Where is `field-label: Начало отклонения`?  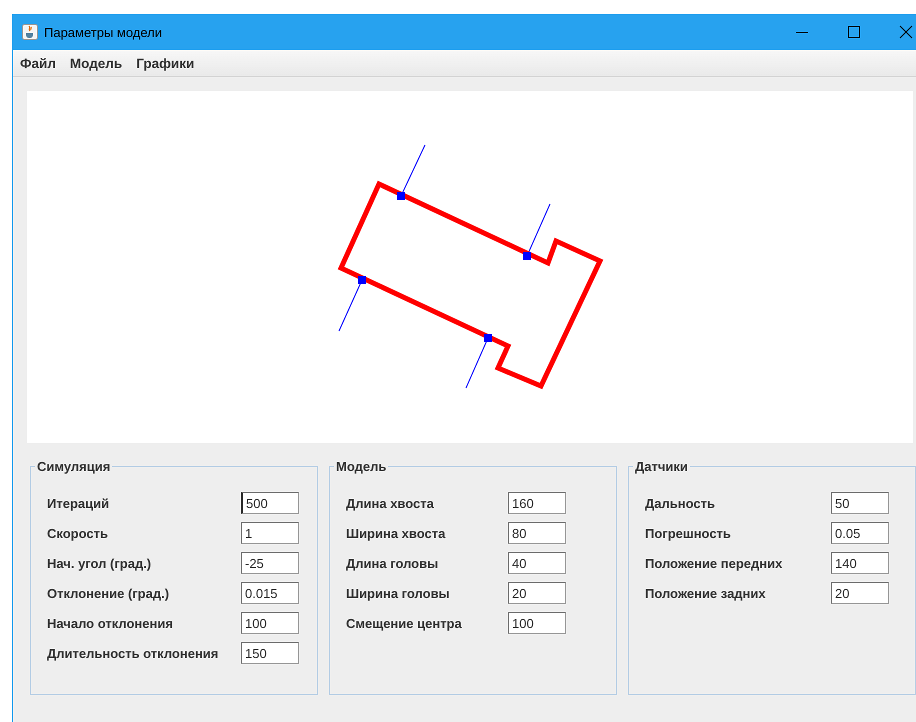 field-label: Начало отклонения is located at coordinates (110, 623).